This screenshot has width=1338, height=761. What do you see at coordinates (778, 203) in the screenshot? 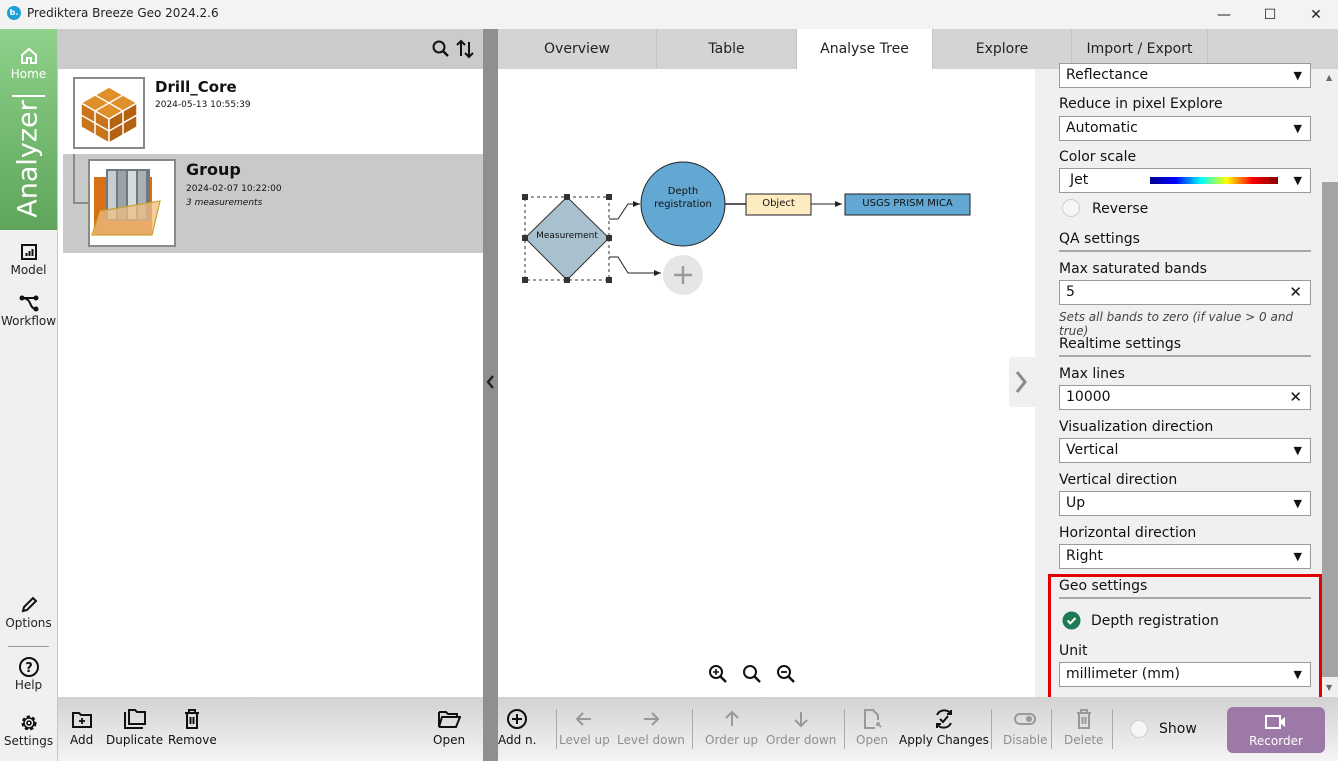
I see `object-node-label: Object` at bounding box center [778, 203].